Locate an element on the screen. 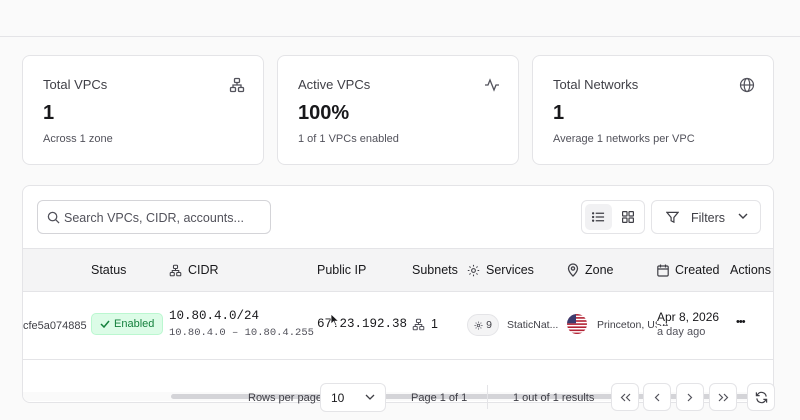  filters-button: Filters is located at coordinates (706, 217).